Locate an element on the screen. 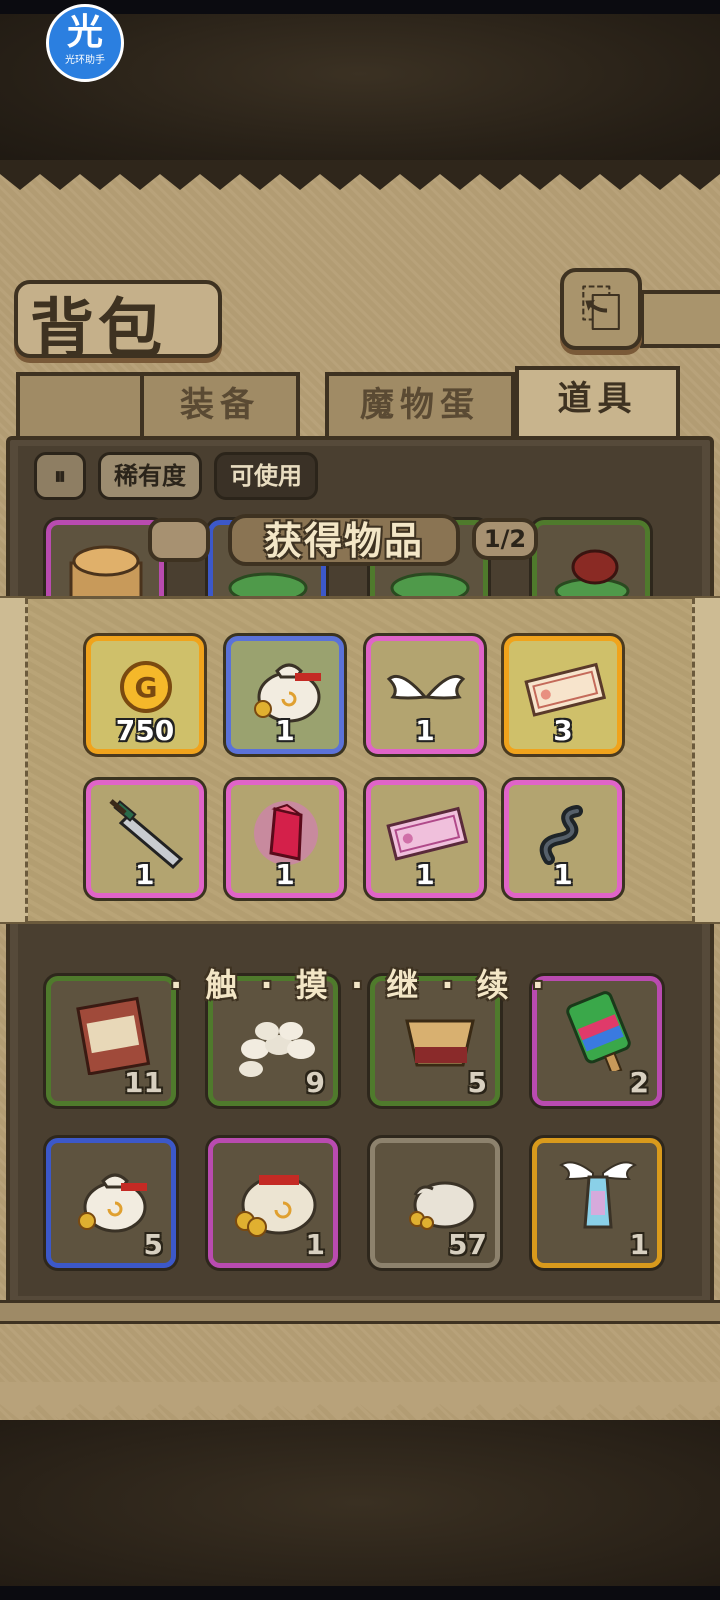 Image resolution: width=720 pixels, height=1600 pixels. popup-title: 获得物品 is located at coordinates (343, 540).